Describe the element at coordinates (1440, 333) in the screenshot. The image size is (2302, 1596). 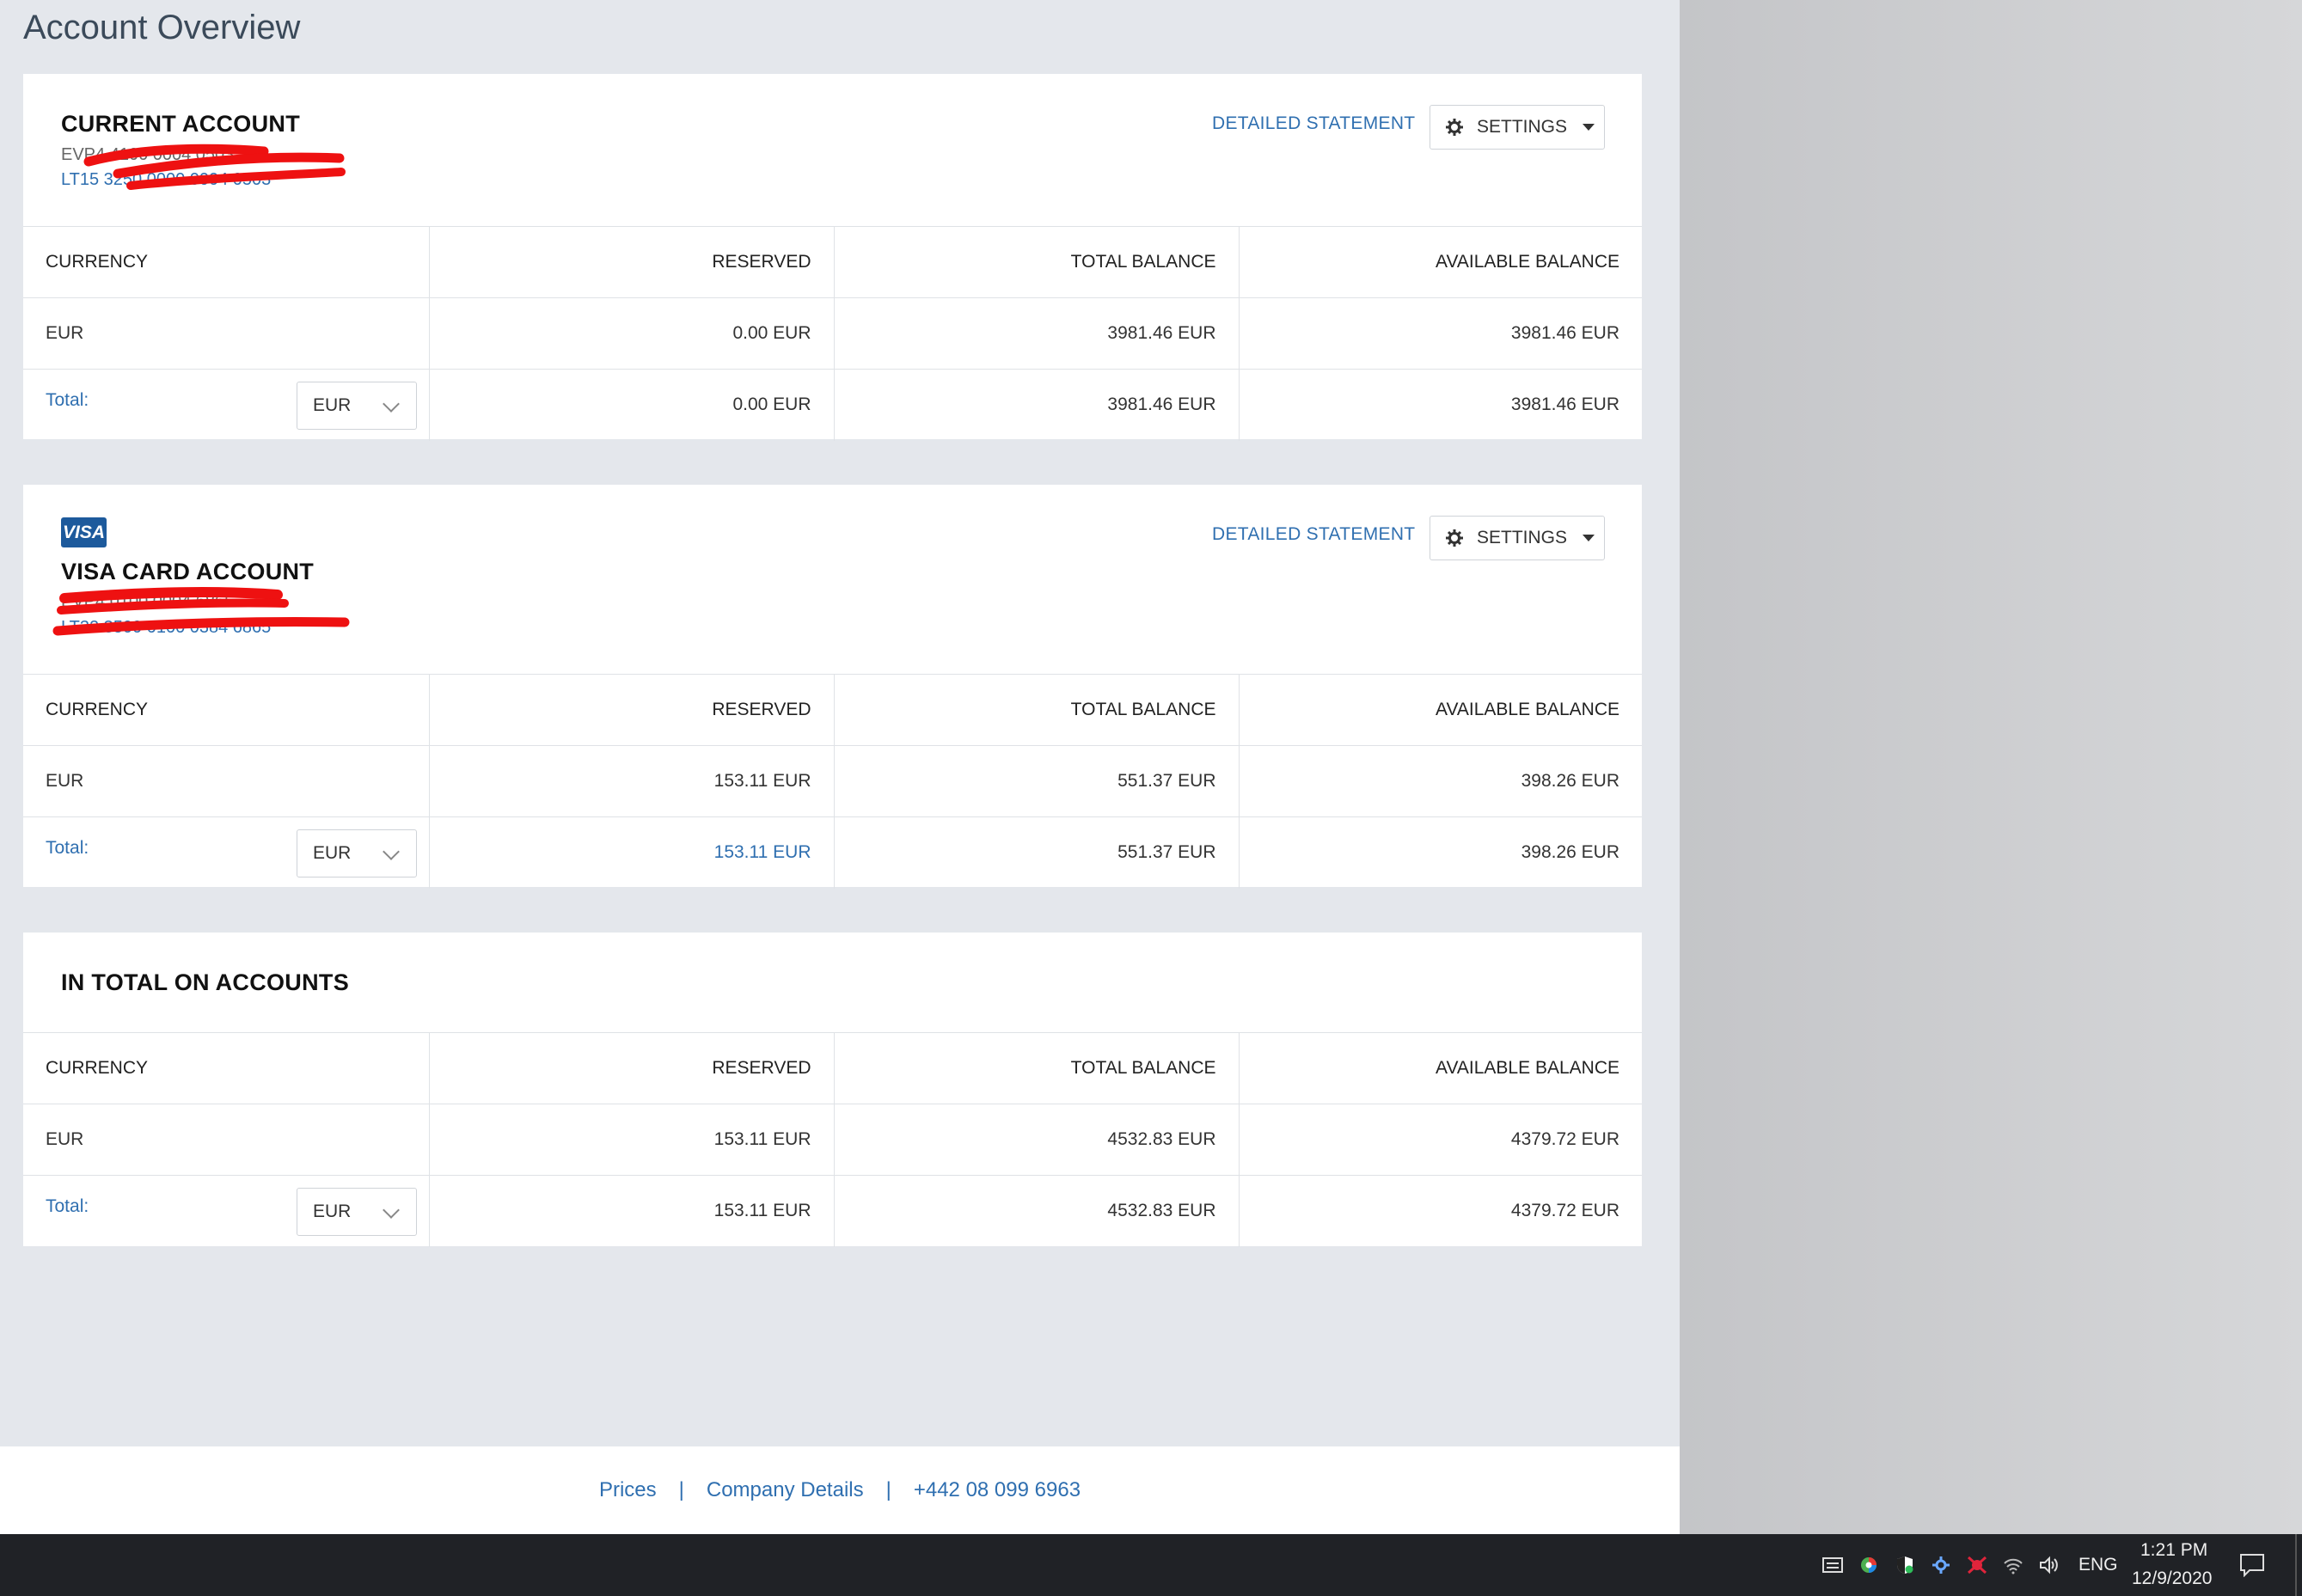
I see `available-balance-cell: 3981.46 EUR` at that location.